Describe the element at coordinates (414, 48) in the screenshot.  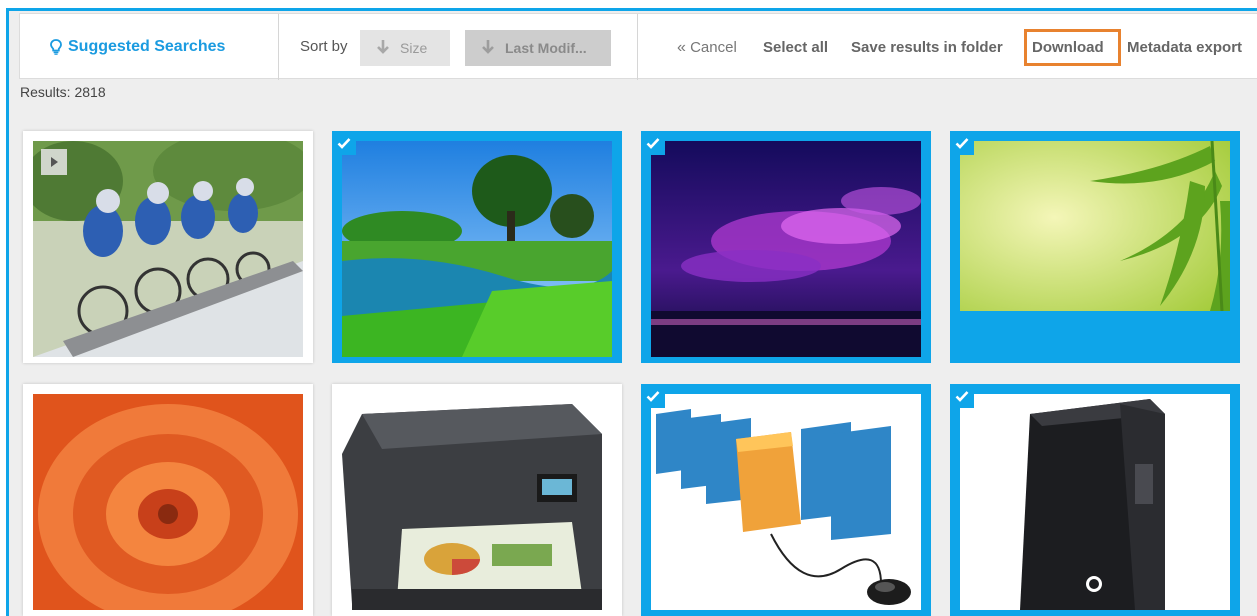
I see `sort-size-label: Size` at that location.